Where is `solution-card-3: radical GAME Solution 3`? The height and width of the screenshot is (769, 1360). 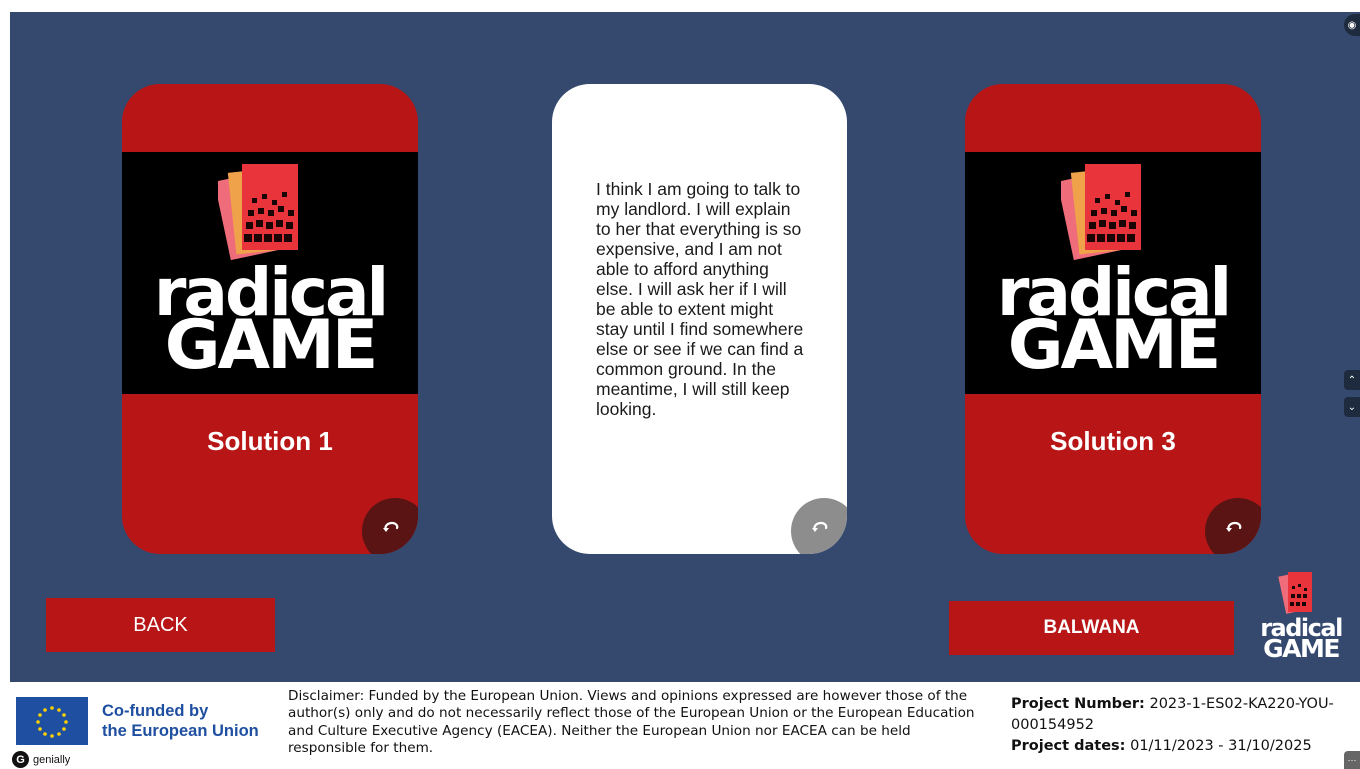 solution-card-3: radical GAME Solution 3 is located at coordinates (1113, 319).